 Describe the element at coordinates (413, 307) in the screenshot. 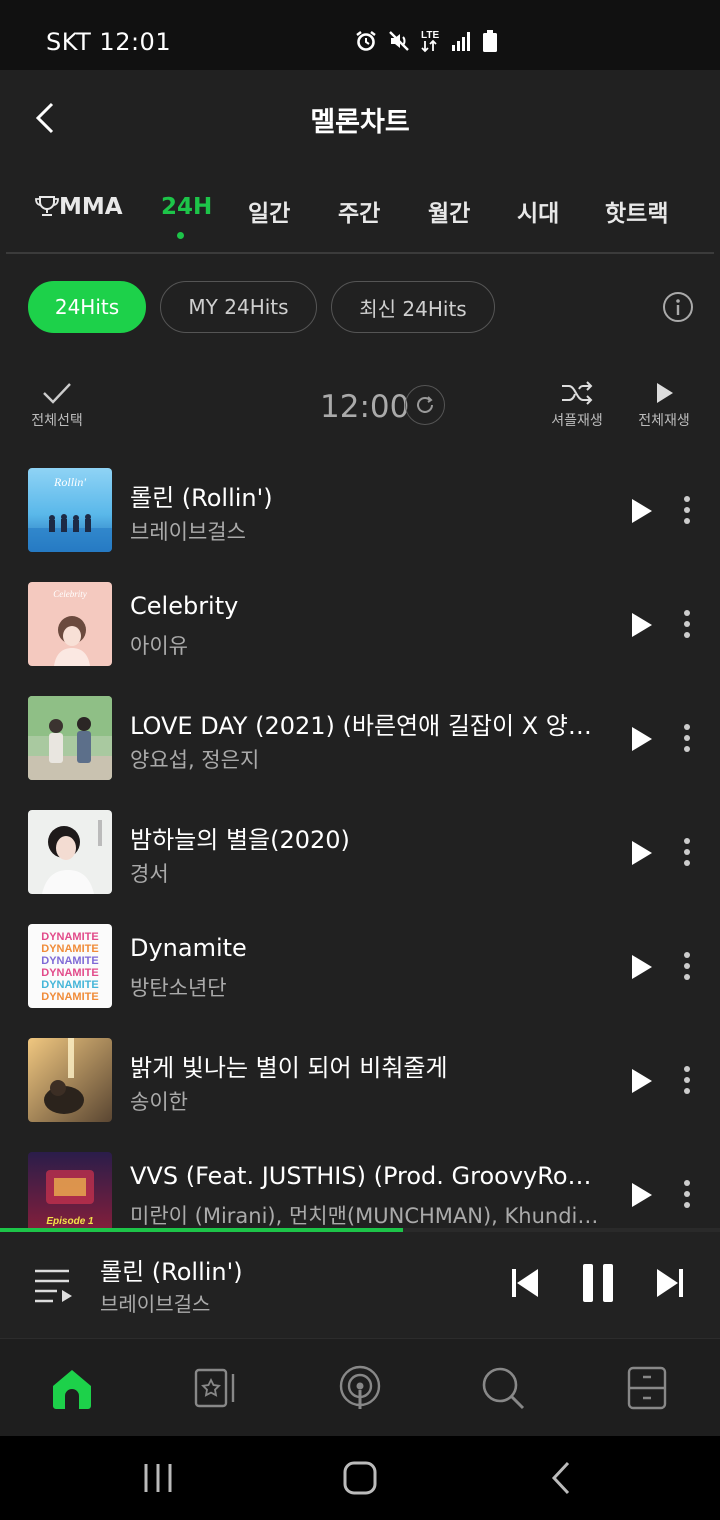

I see `chip-latest-24hits: 최신 24Hits` at that location.